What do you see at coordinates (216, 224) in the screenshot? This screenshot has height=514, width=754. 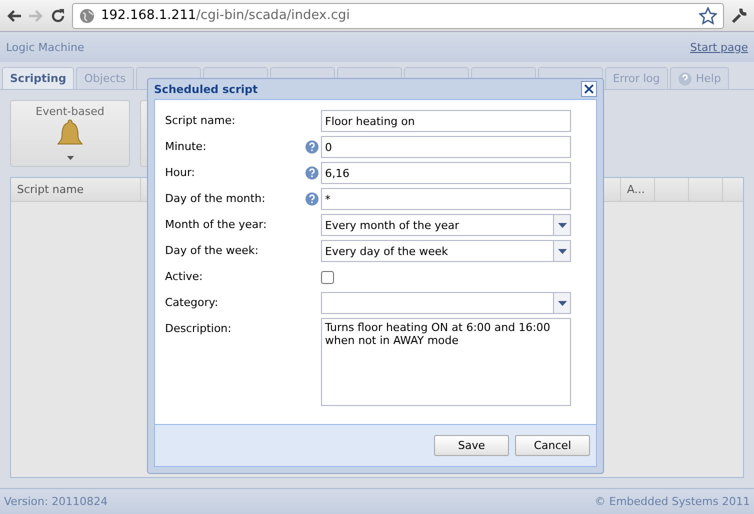 I see `field-label: Month of the year:` at bounding box center [216, 224].